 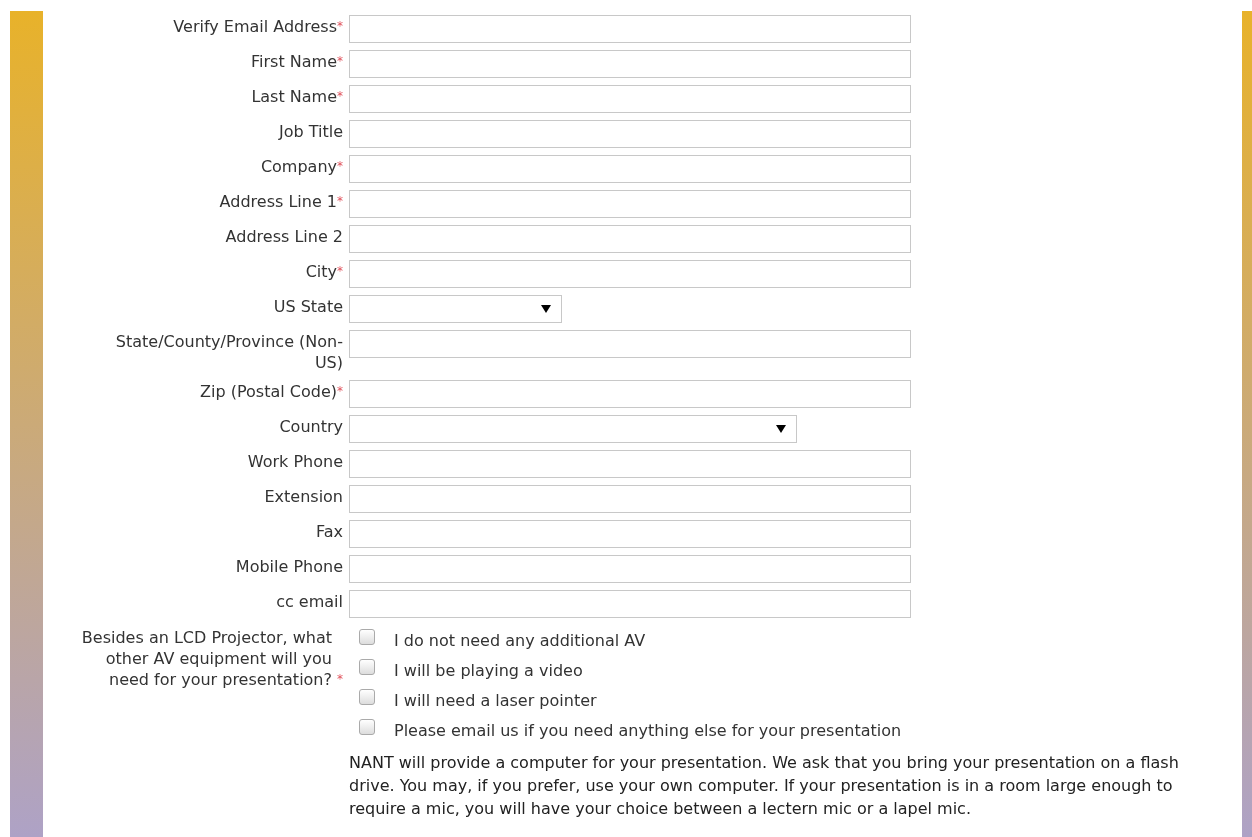 What do you see at coordinates (648, 730) in the screenshot?
I see `option-label: Please email us if you need anything else for your presentation` at bounding box center [648, 730].